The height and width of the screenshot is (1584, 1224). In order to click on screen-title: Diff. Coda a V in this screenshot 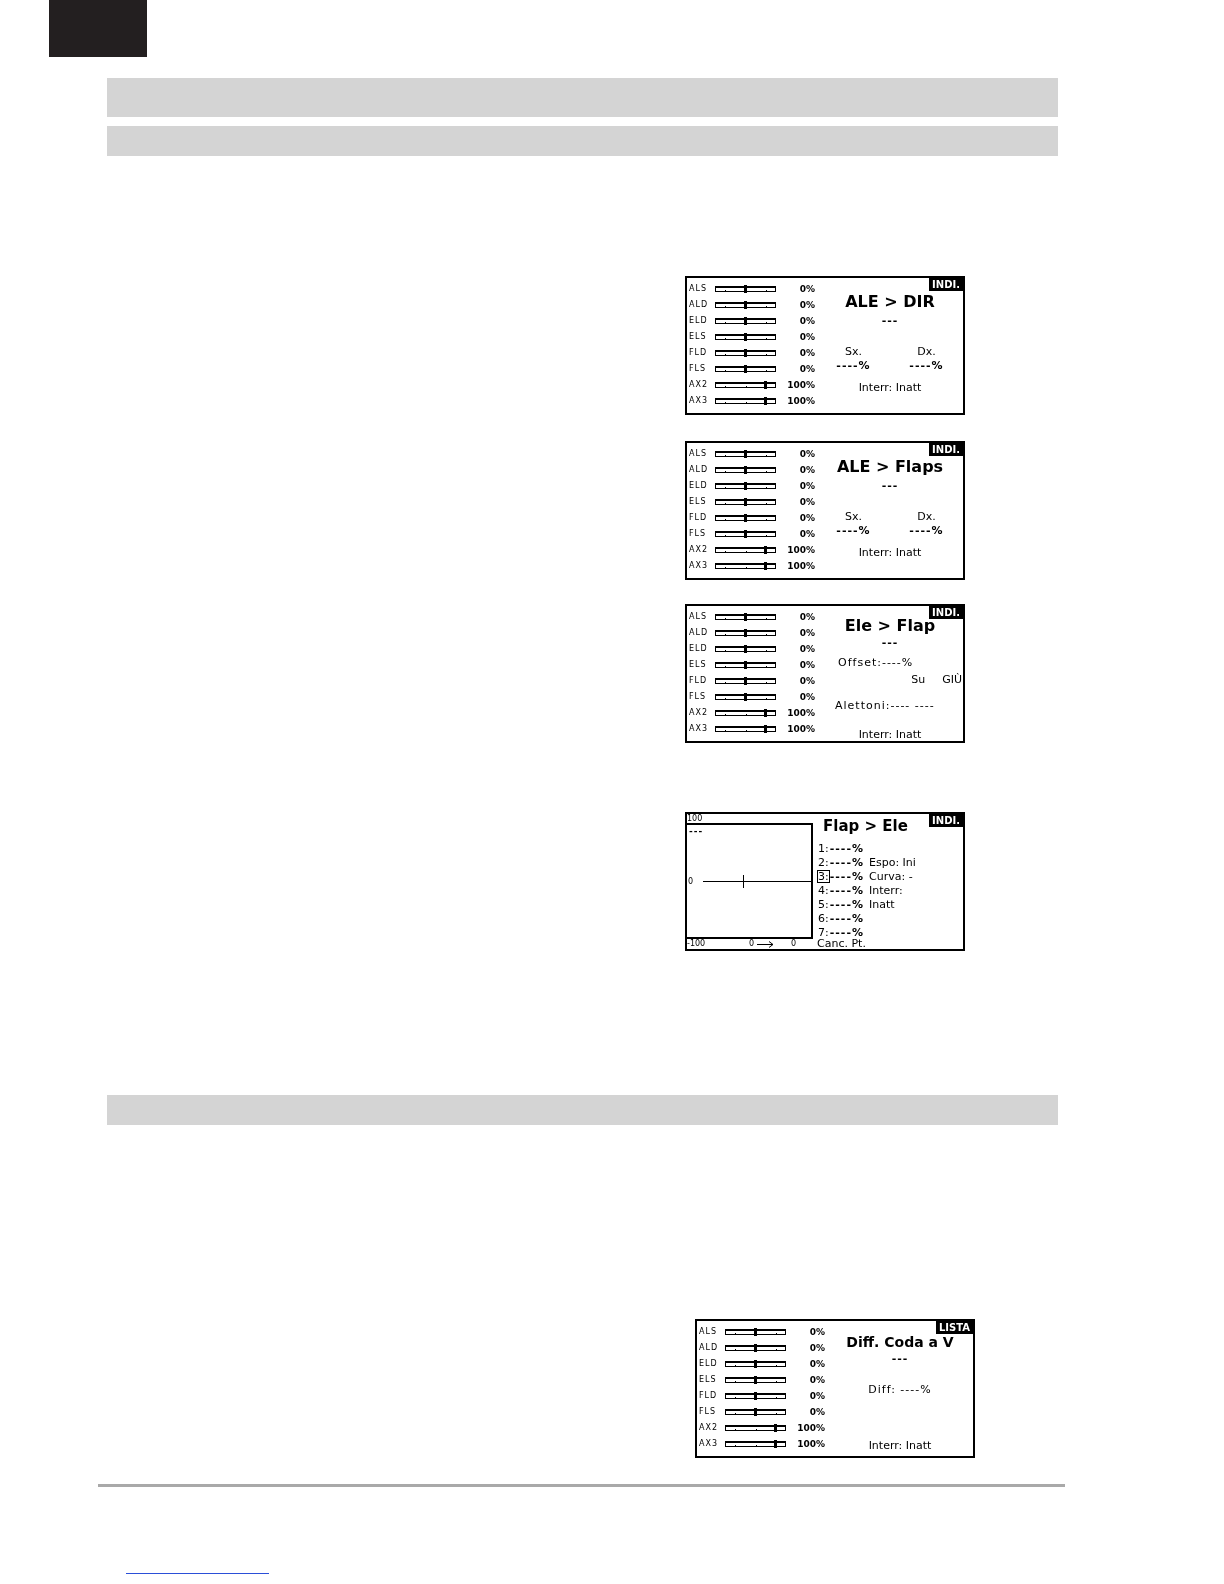, I will do `click(900, 1342)`.